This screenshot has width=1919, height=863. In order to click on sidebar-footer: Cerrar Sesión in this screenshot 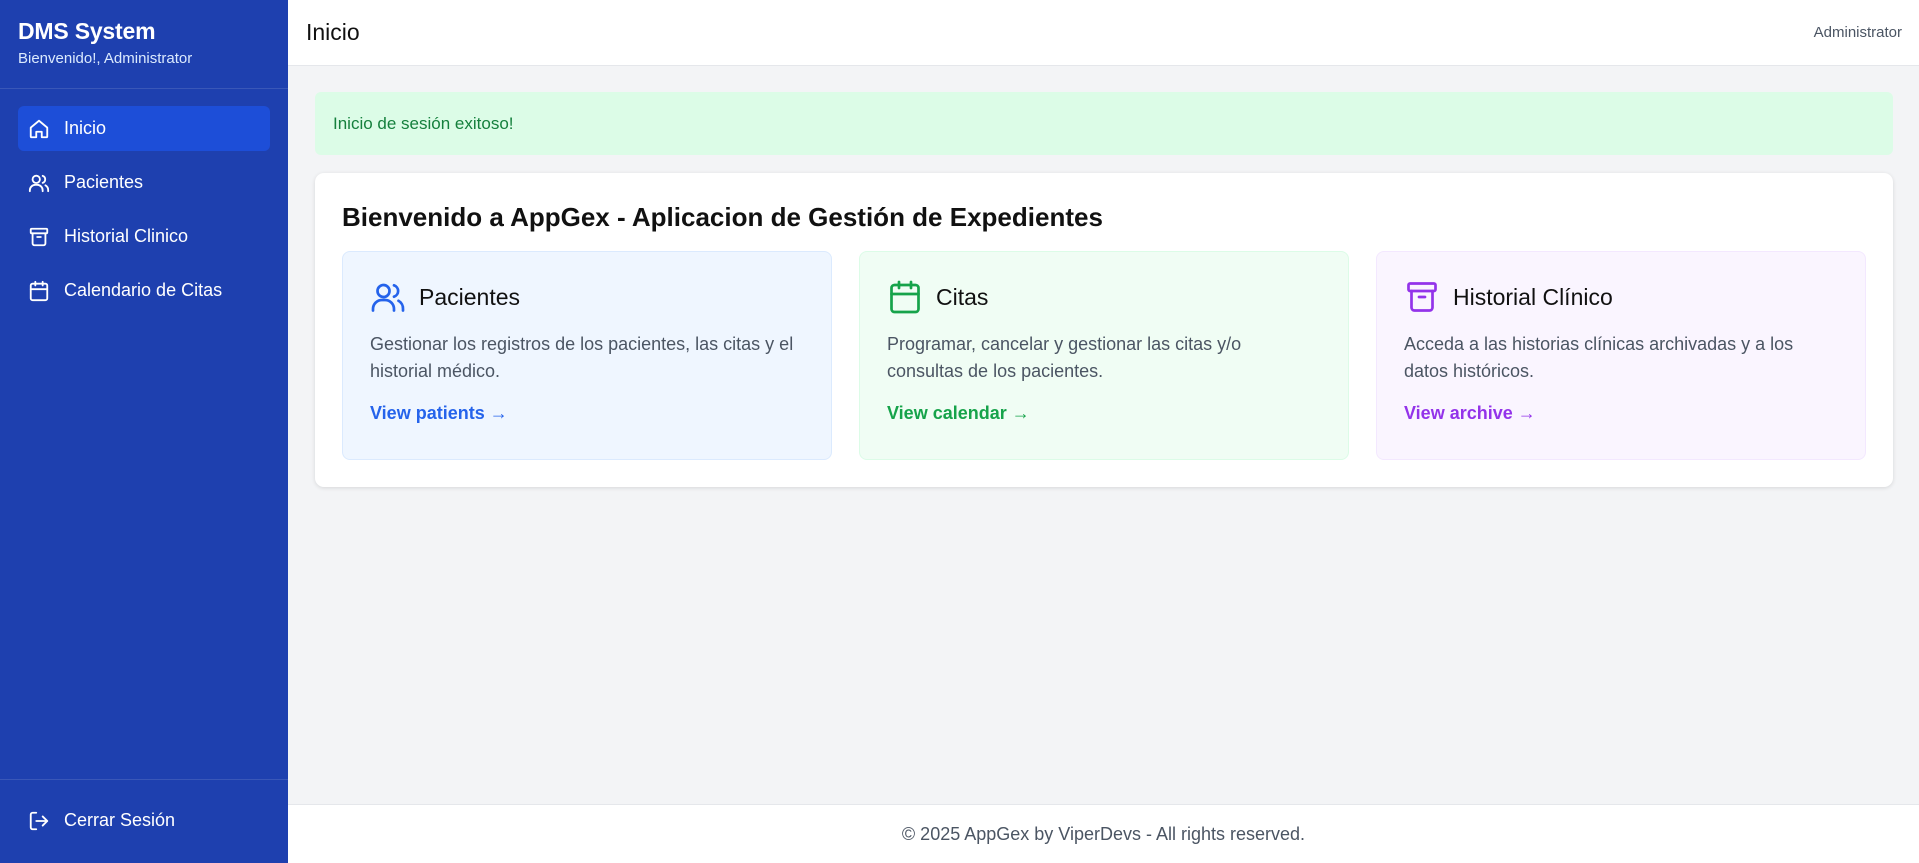, I will do `click(144, 821)`.